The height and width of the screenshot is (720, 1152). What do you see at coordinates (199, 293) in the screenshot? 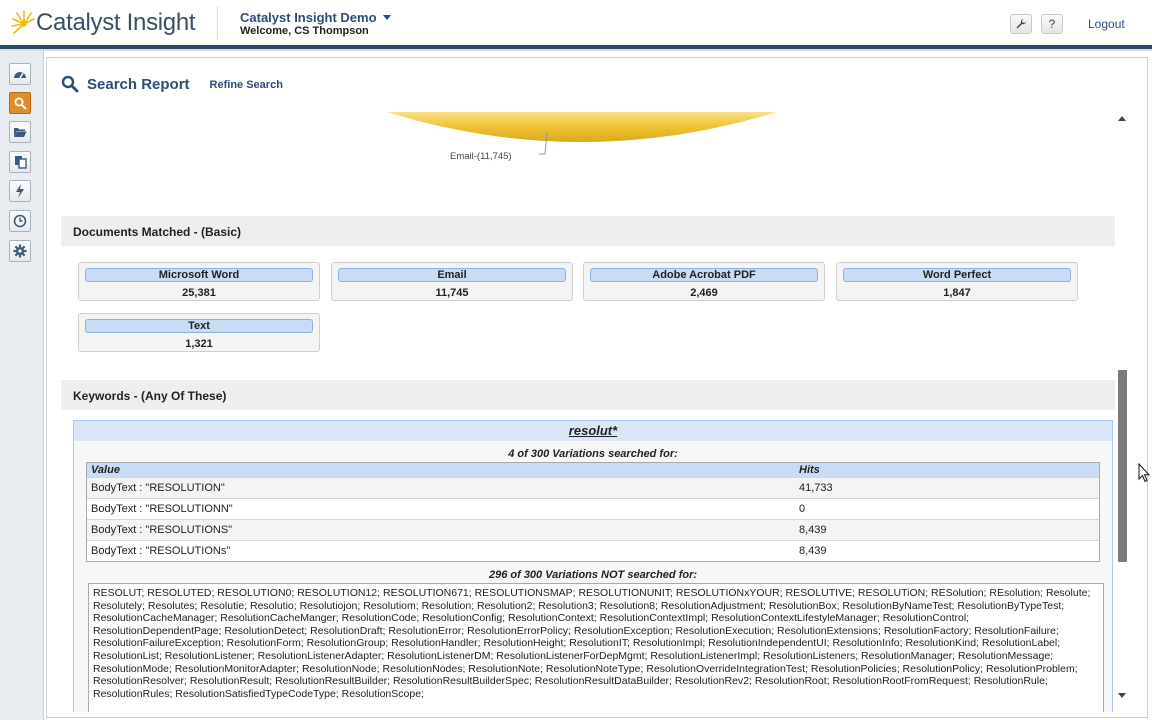
I see `doc-type-count: 25,381` at bounding box center [199, 293].